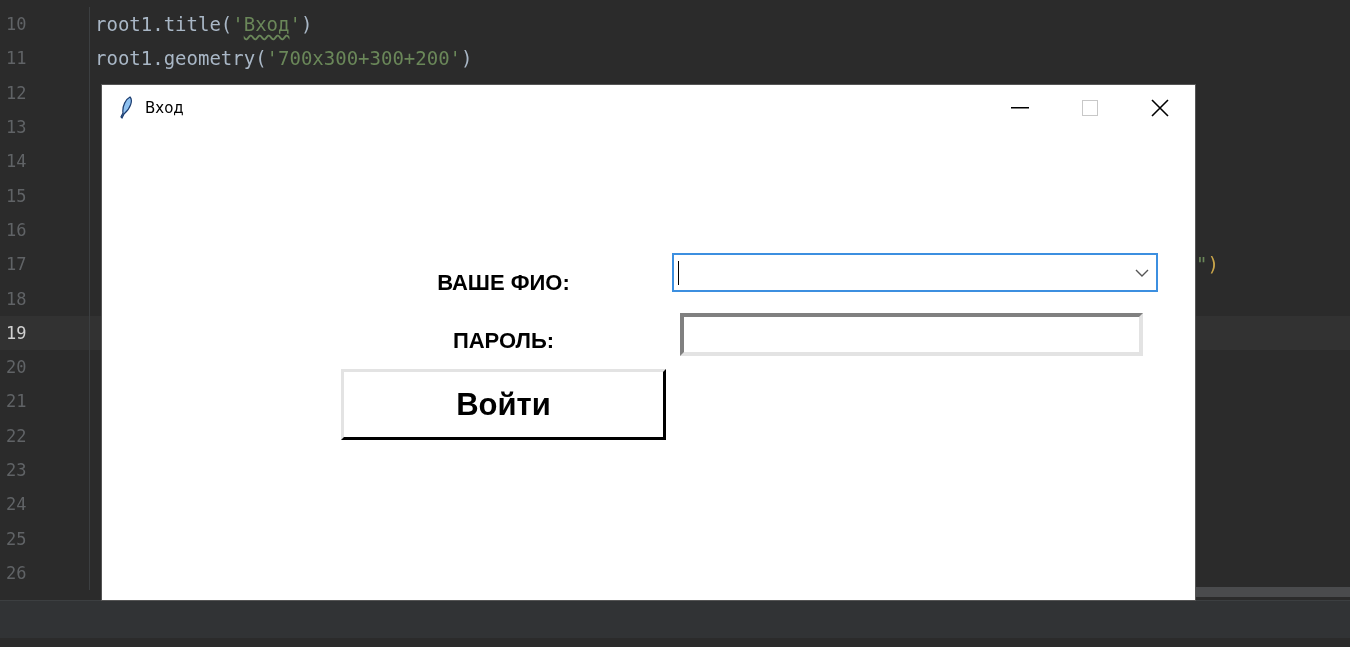 This screenshot has height=647, width=1350. What do you see at coordinates (16, 470) in the screenshot?
I see `line-number: 23` at bounding box center [16, 470].